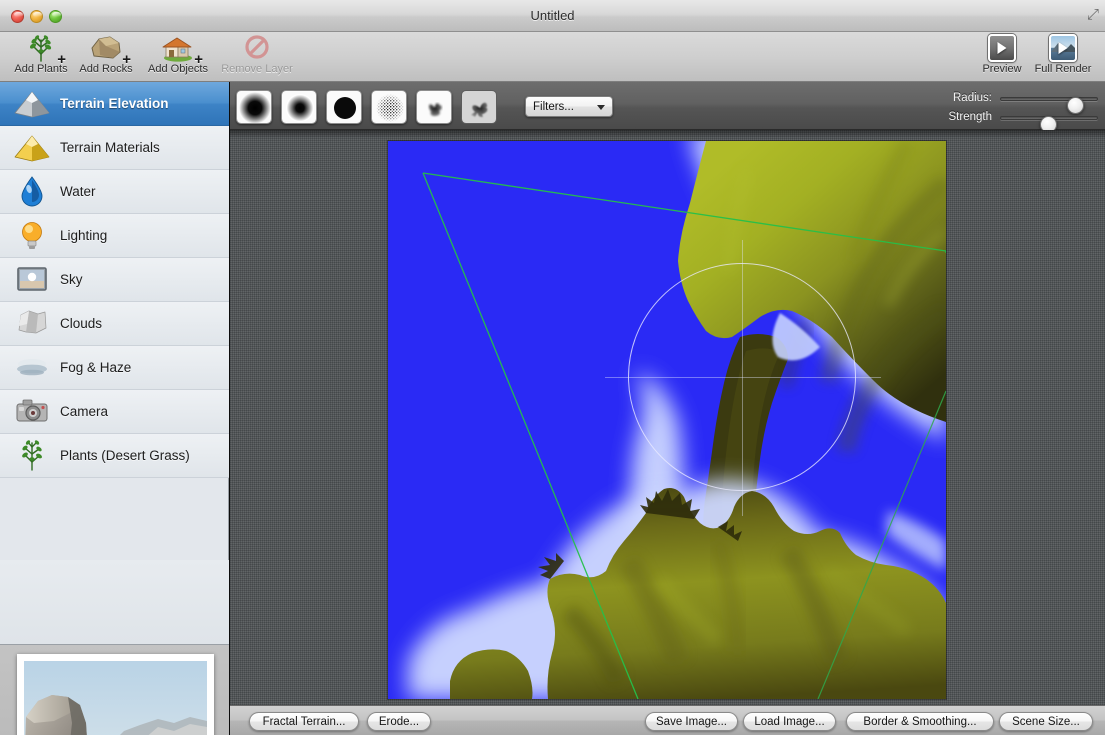 The image size is (1105, 735). Describe the element at coordinates (115, 698) in the screenshot. I see `scene-preview-image` at that location.